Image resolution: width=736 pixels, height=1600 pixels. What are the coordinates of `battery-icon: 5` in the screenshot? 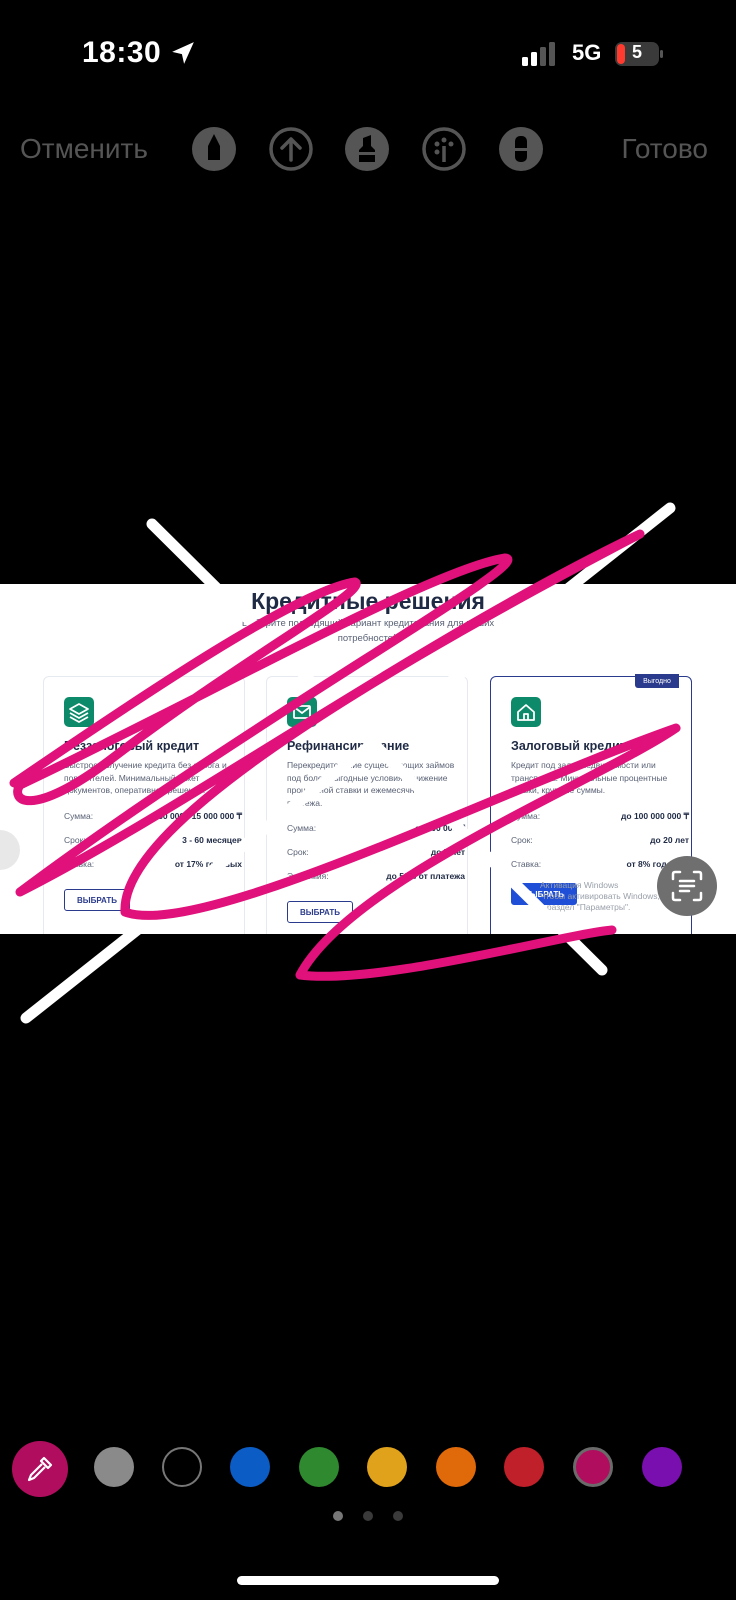 It's located at (639, 54).